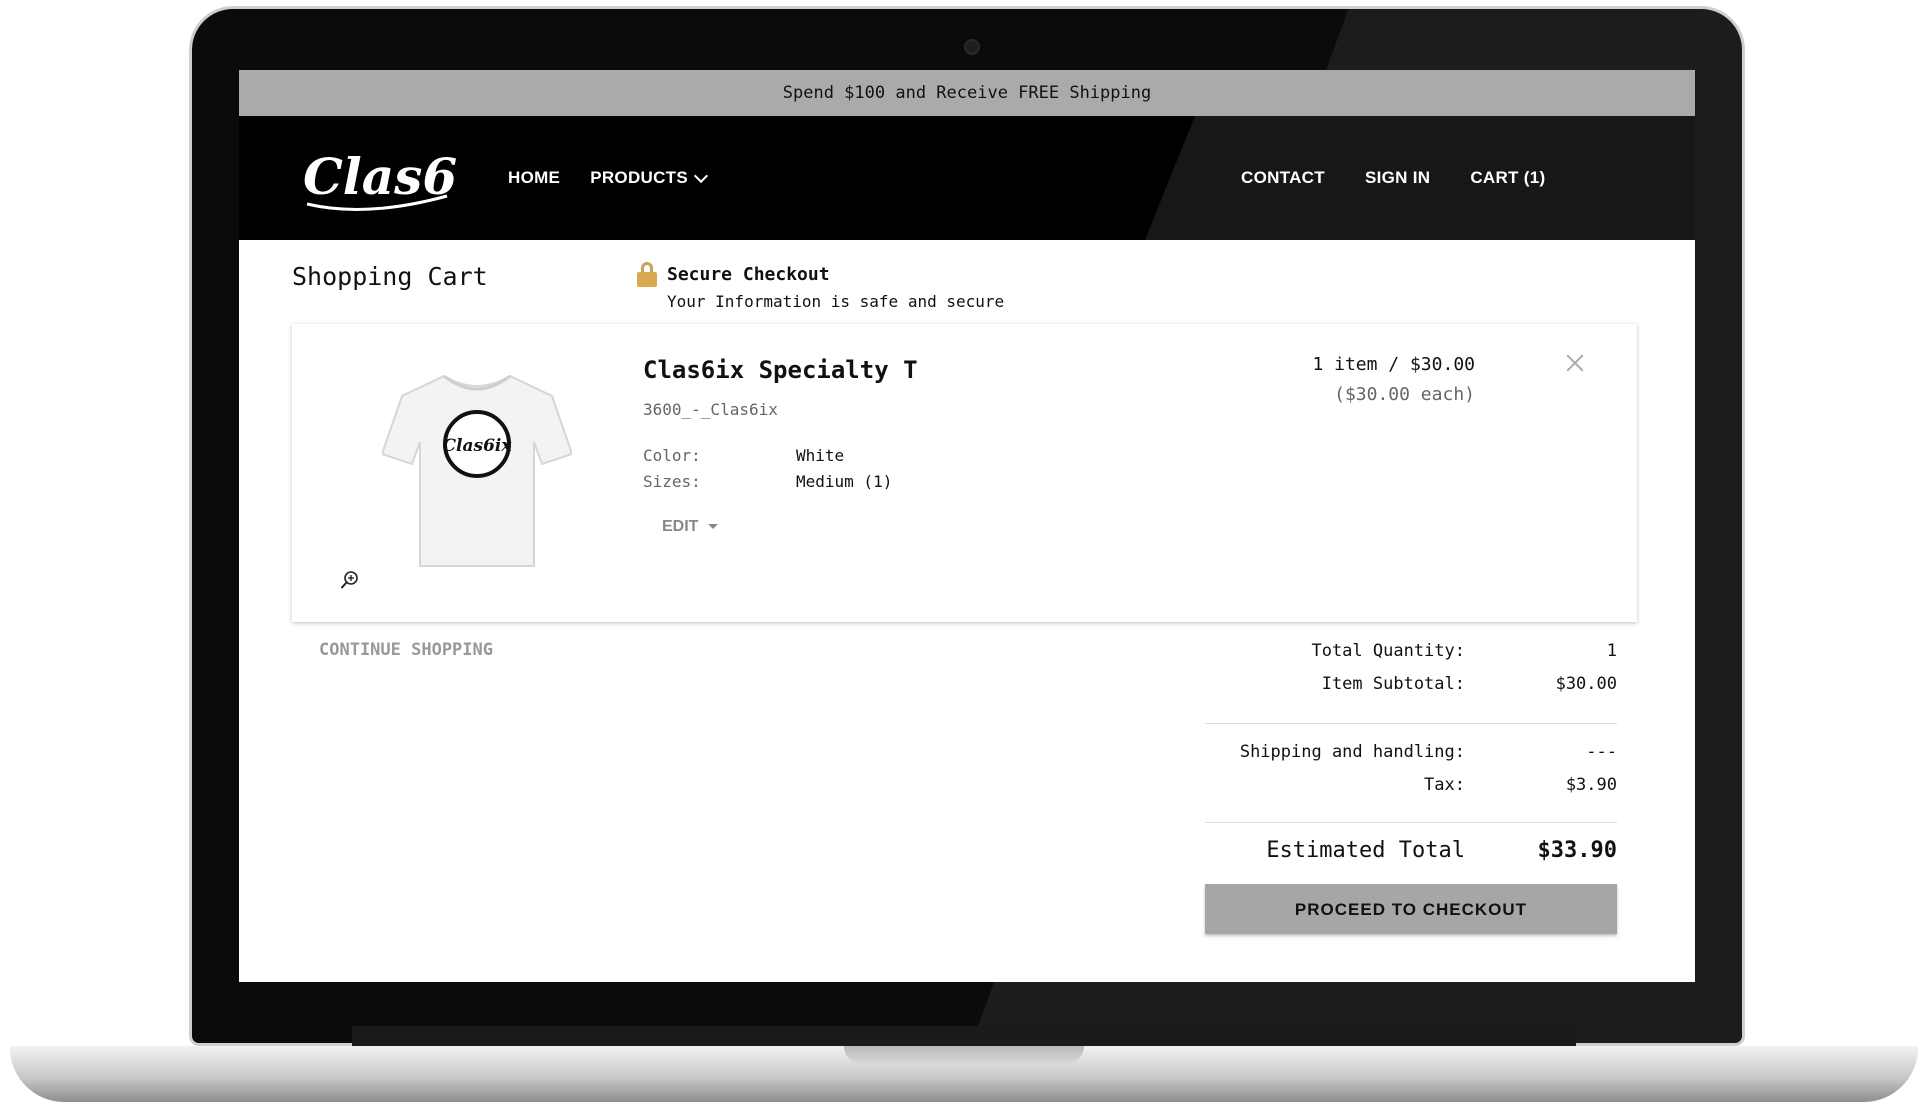 This screenshot has height=1104, width=1928. What do you see at coordinates (477, 467) in the screenshot?
I see `product-image: Clas6ix` at bounding box center [477, 467].